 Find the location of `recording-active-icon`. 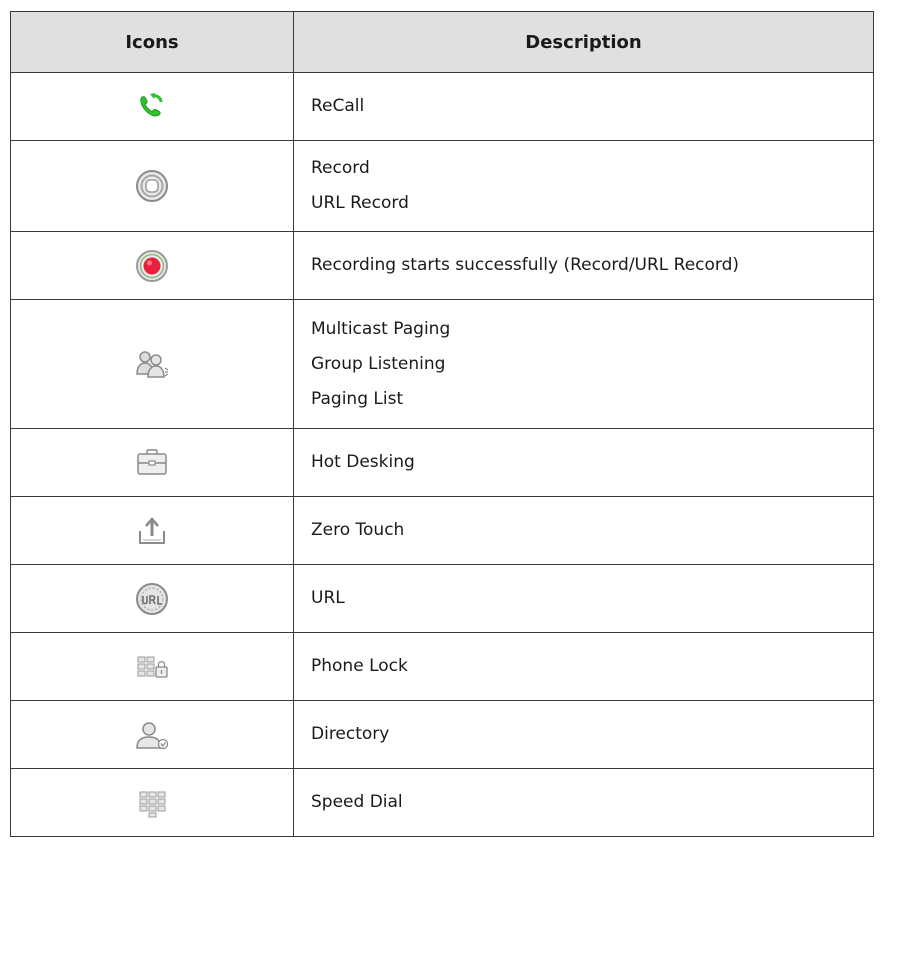

recording-active-icon is located at coordinates (152, 266).